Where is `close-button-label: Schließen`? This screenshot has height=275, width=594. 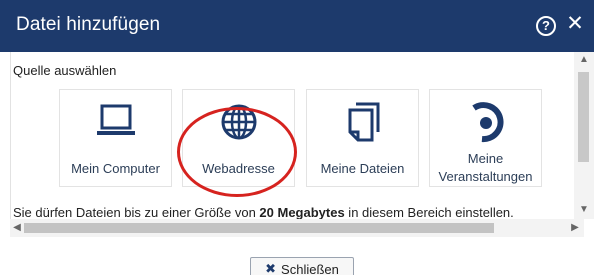 close-button-label: Schließen is located at coordinates (310, 268).